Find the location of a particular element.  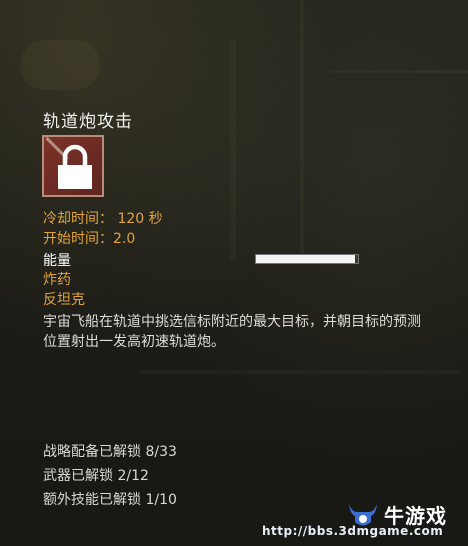

perks-unlocked: 额外技能已解锁 1/10 is located at coordinates (110, 500).